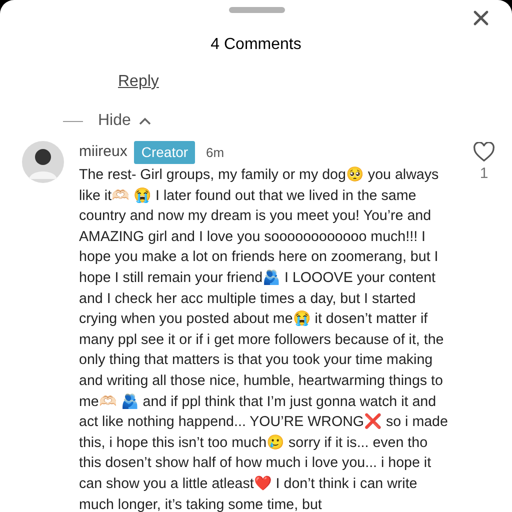 Image resolution: width=512 pixels, height=512 pixels. I want to click on heart-icon, so click(484, 152).